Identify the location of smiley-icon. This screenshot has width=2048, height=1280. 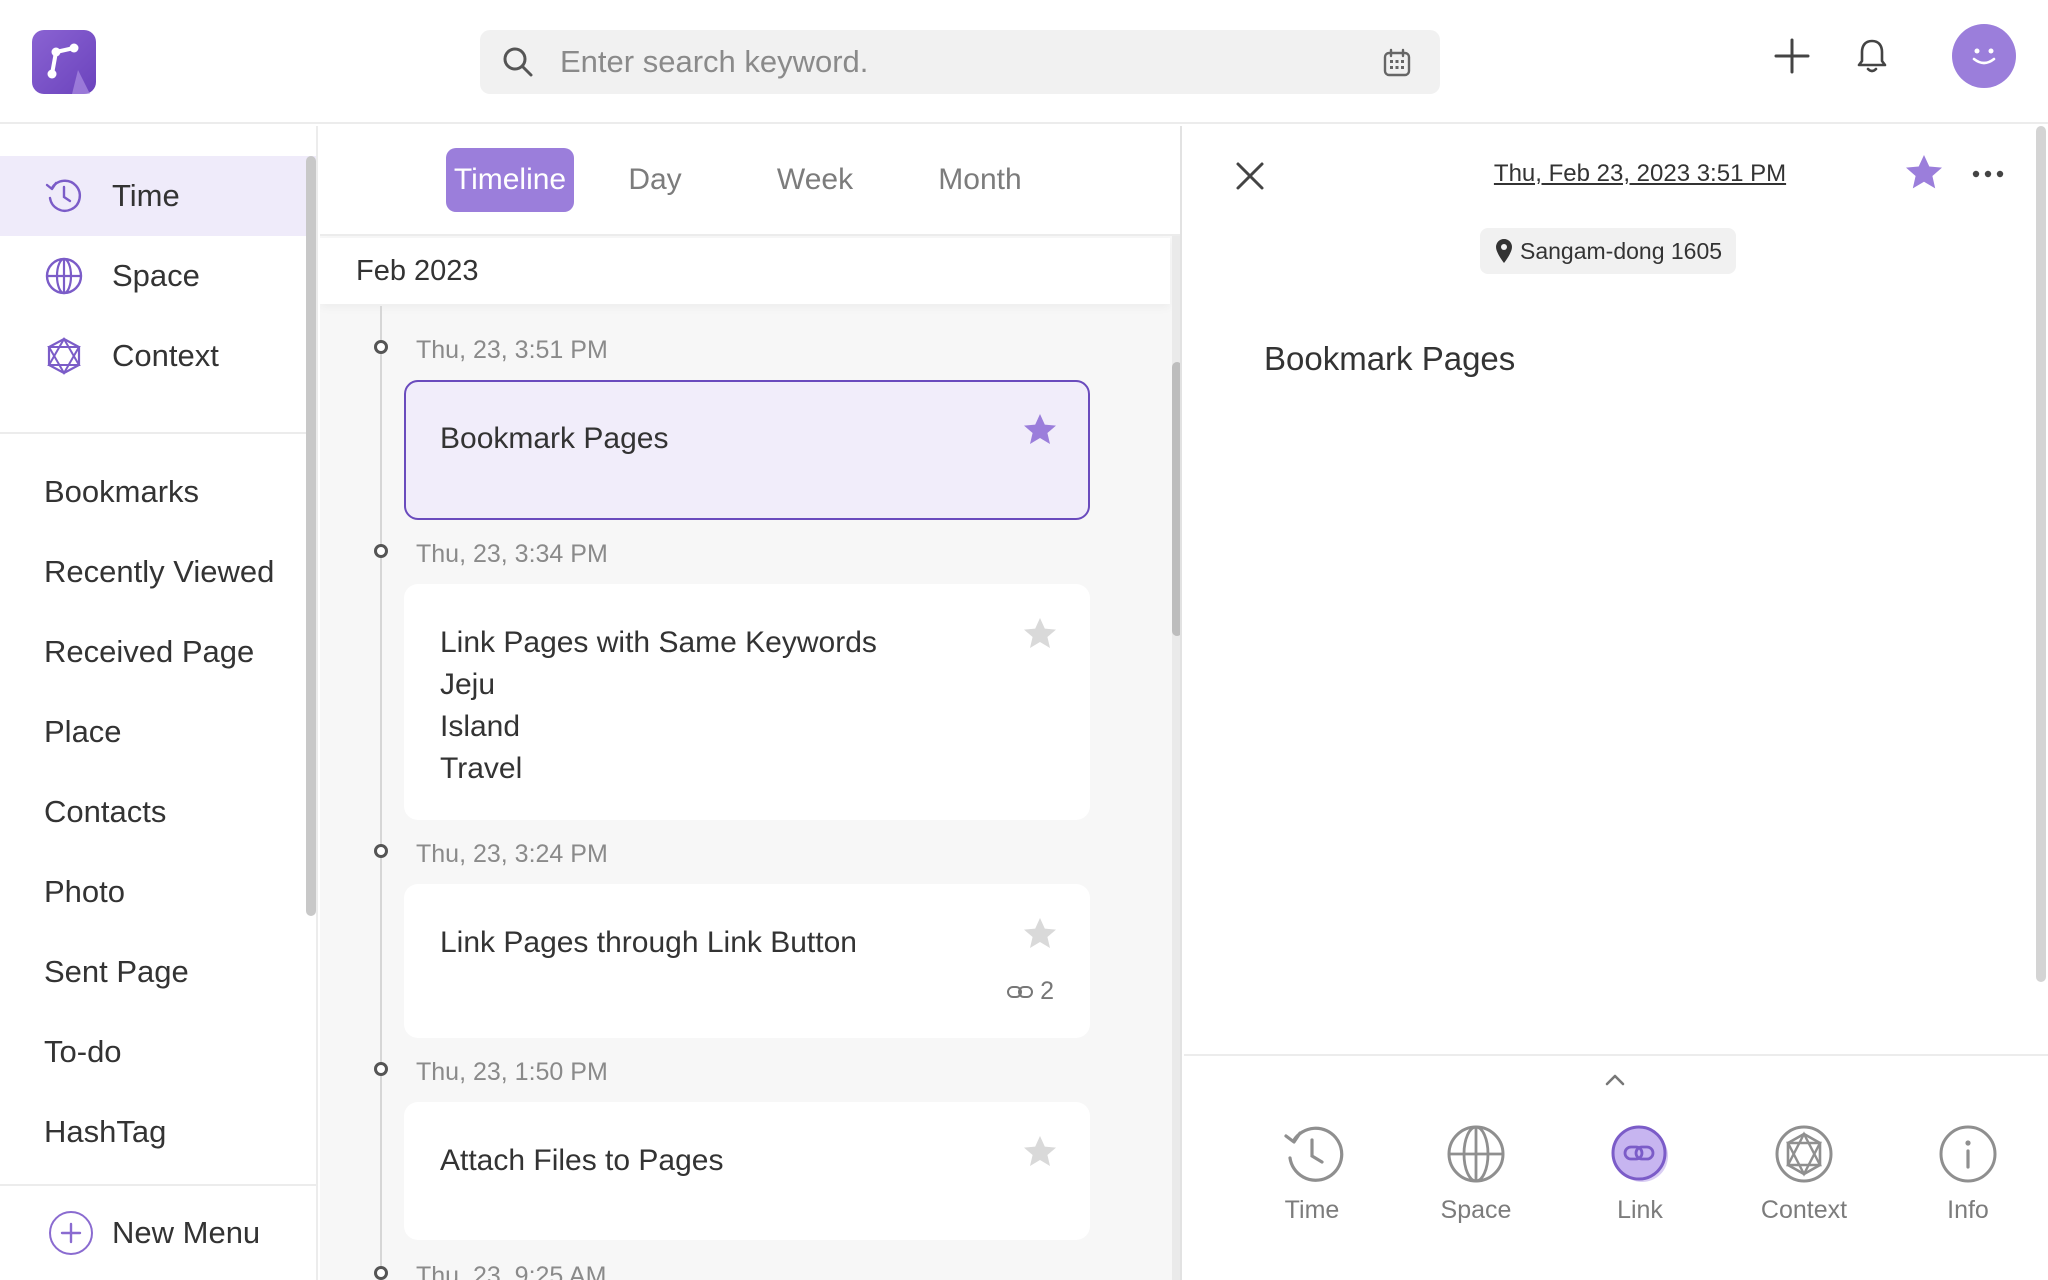
(1984, 56).